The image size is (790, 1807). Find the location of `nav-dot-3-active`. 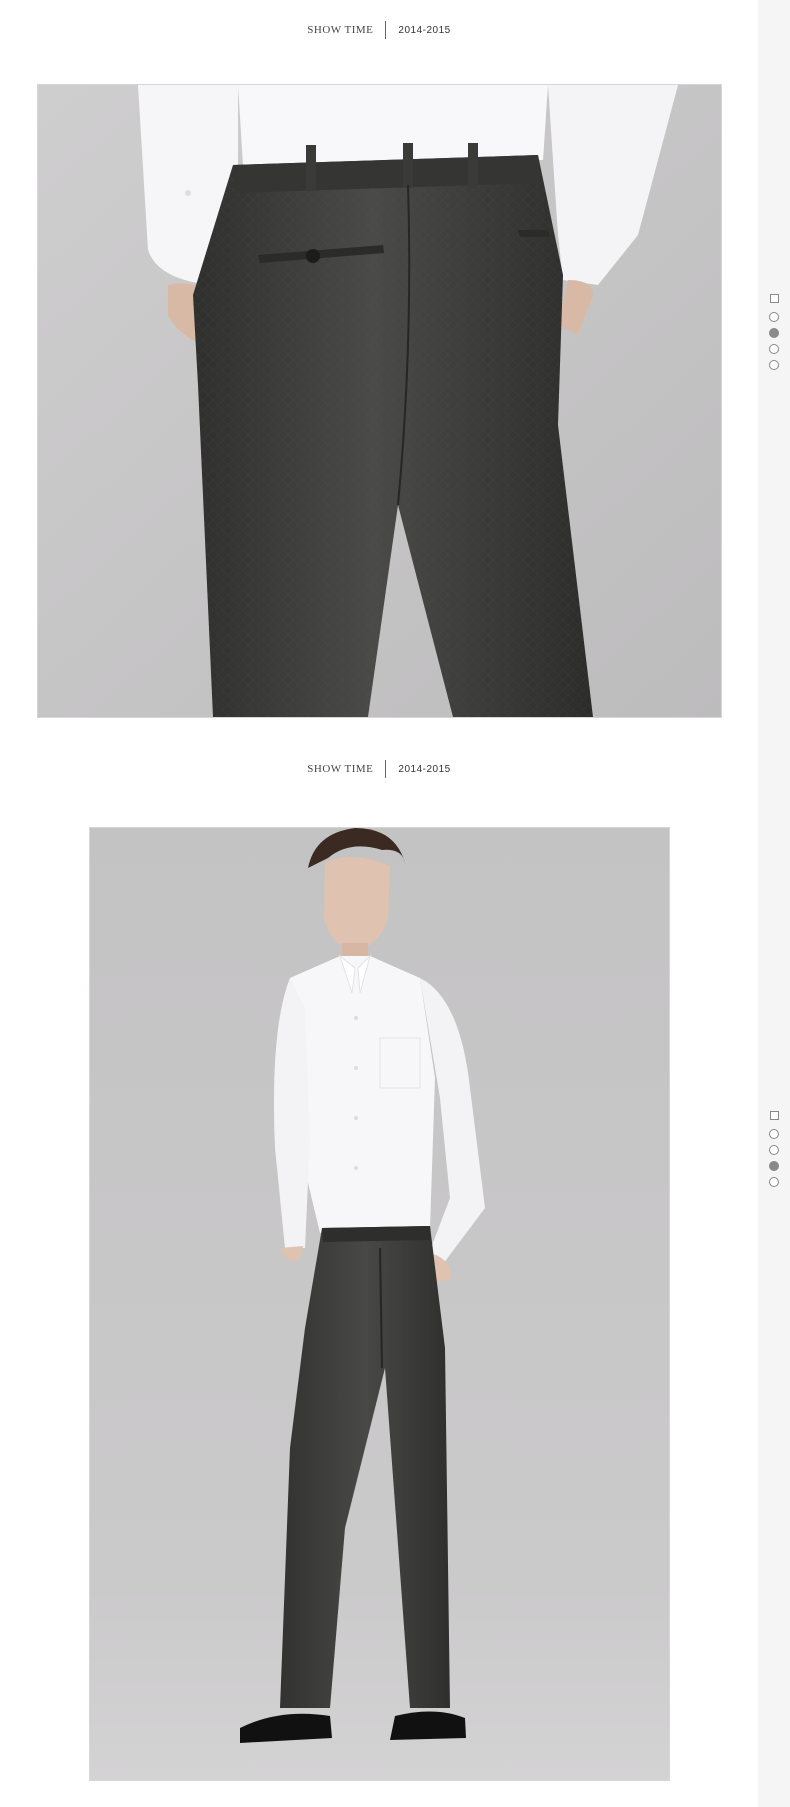

nav-dot-3-active is located at coordinates (774, 1166).